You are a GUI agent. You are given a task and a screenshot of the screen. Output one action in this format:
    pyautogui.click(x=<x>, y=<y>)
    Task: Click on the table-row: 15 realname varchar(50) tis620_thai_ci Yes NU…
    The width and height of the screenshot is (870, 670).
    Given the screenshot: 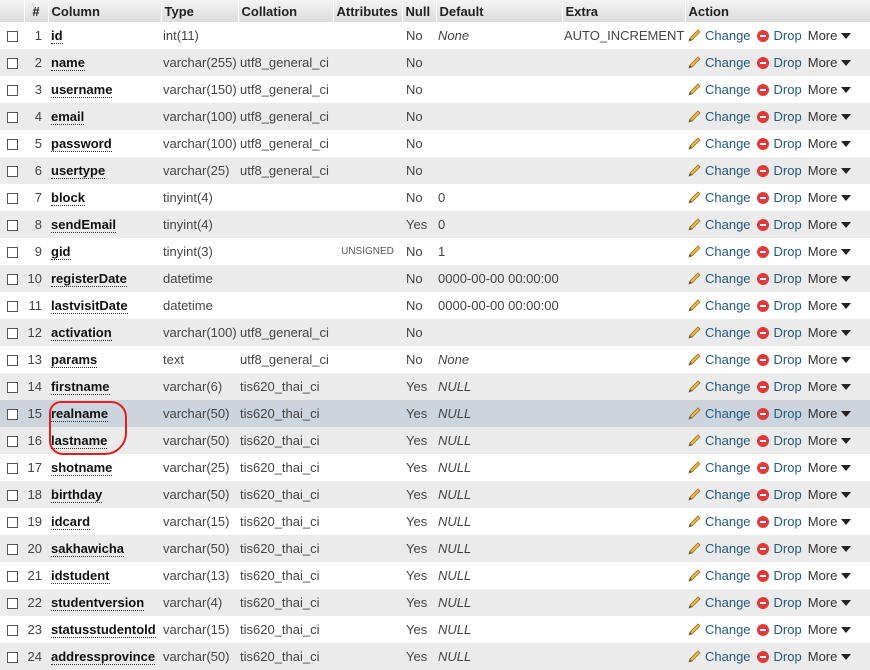 What is the action you would take?
    pyautogui.click(x=435, y=413)
    